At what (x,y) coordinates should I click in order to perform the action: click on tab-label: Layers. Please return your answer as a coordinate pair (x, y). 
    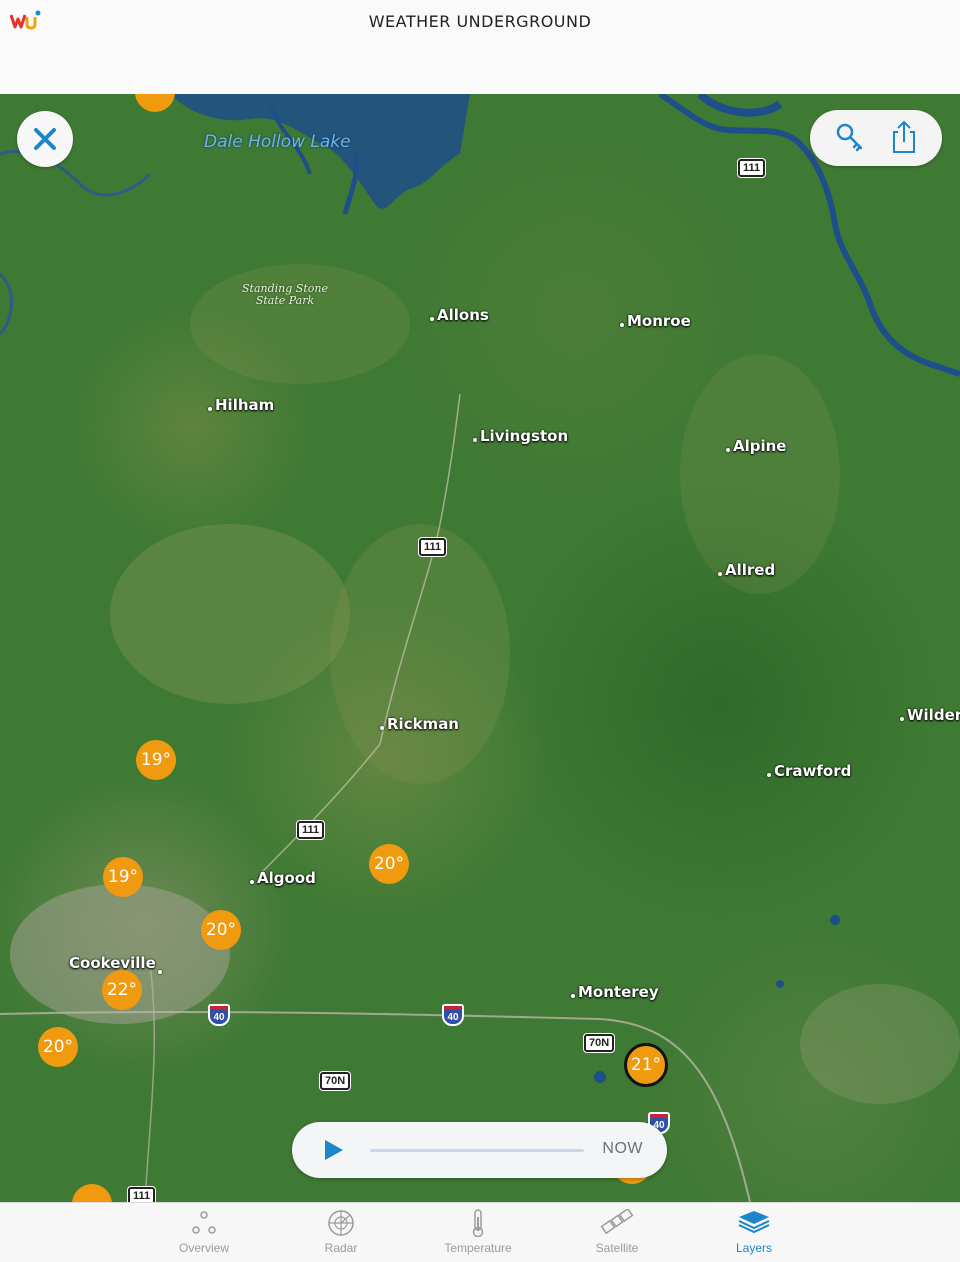
    Looking at the image, I should click on (754, 1248).